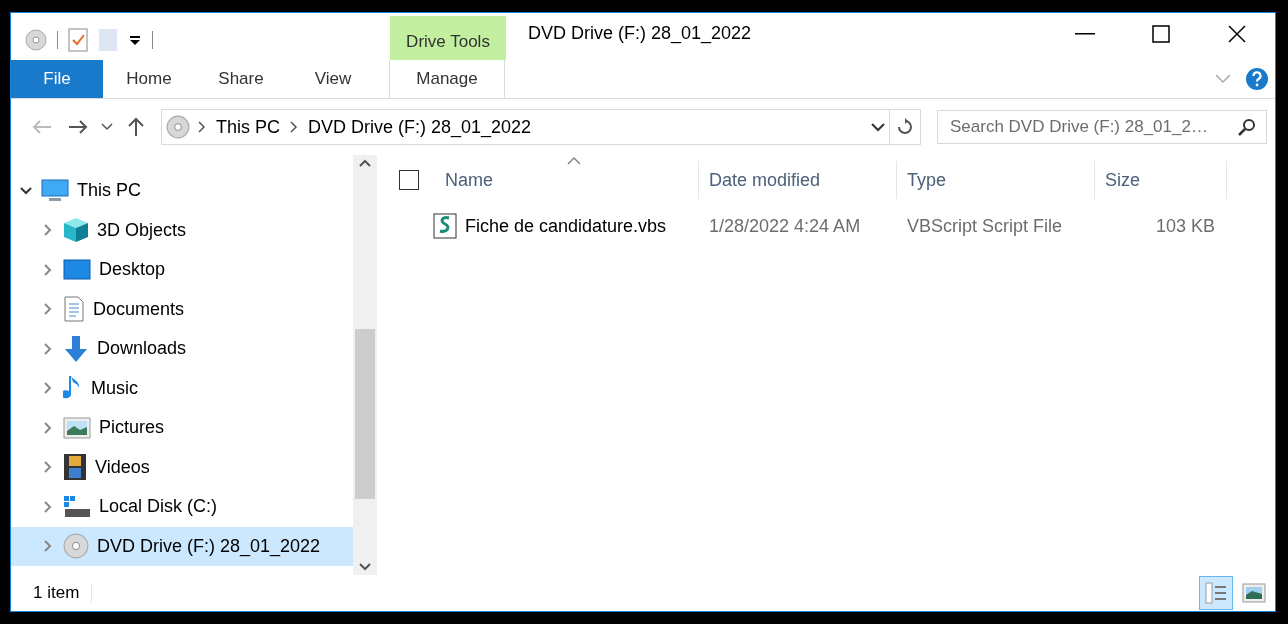  I want to click on down-arrow-icon, so click(76, 348).